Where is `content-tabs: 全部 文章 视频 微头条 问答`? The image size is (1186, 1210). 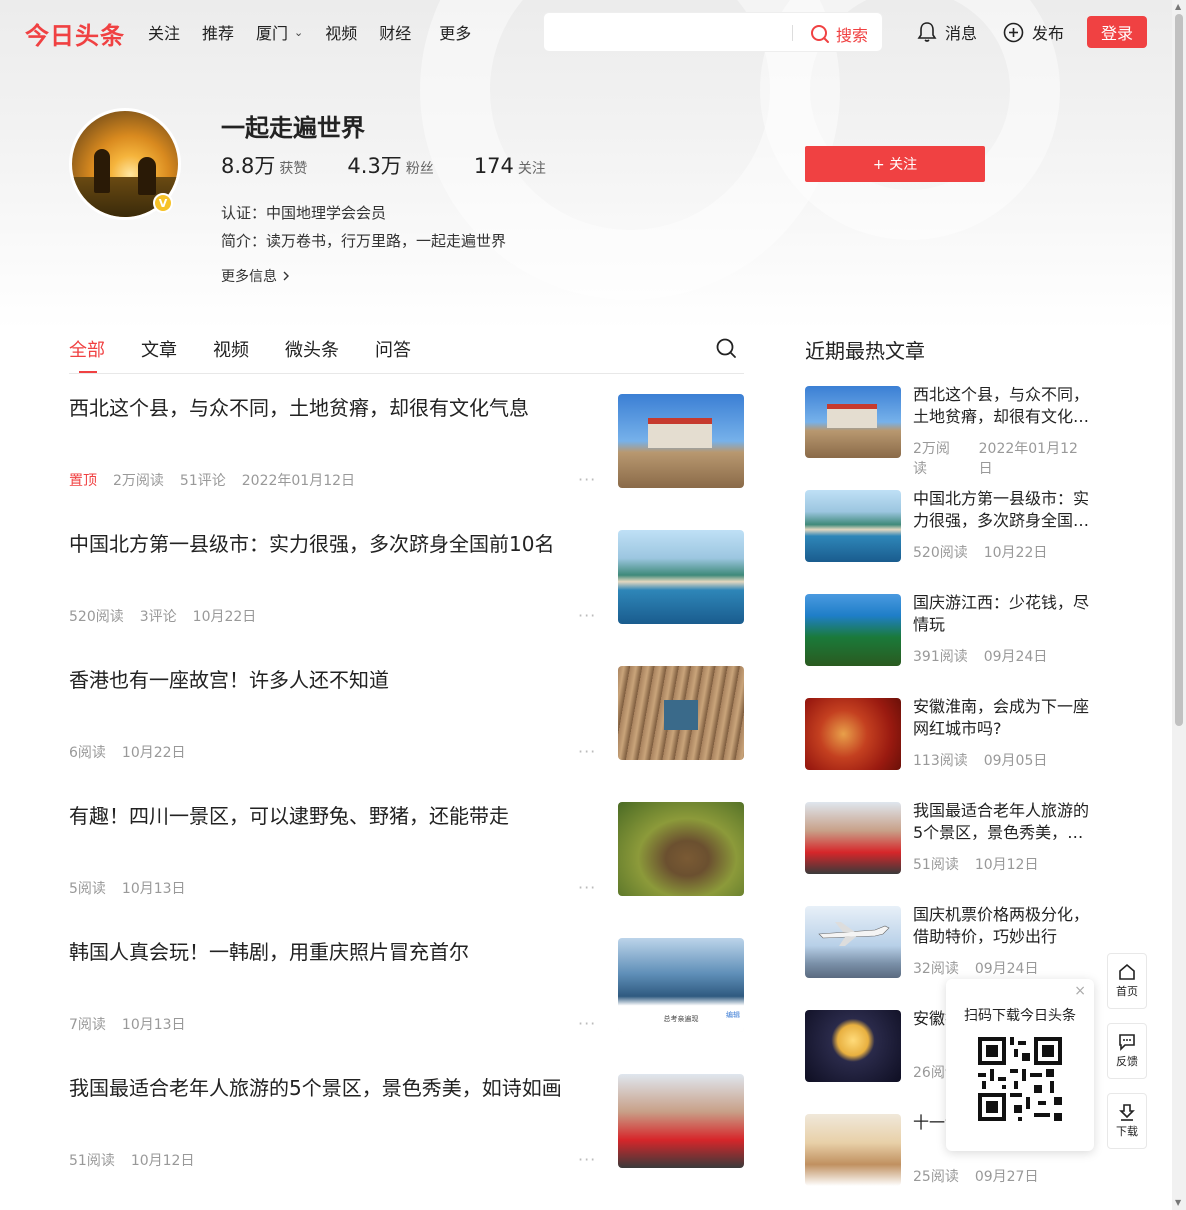 content-tabs: 全部 文章 视频 微头条 问答 is located at coordinates (406, 355).